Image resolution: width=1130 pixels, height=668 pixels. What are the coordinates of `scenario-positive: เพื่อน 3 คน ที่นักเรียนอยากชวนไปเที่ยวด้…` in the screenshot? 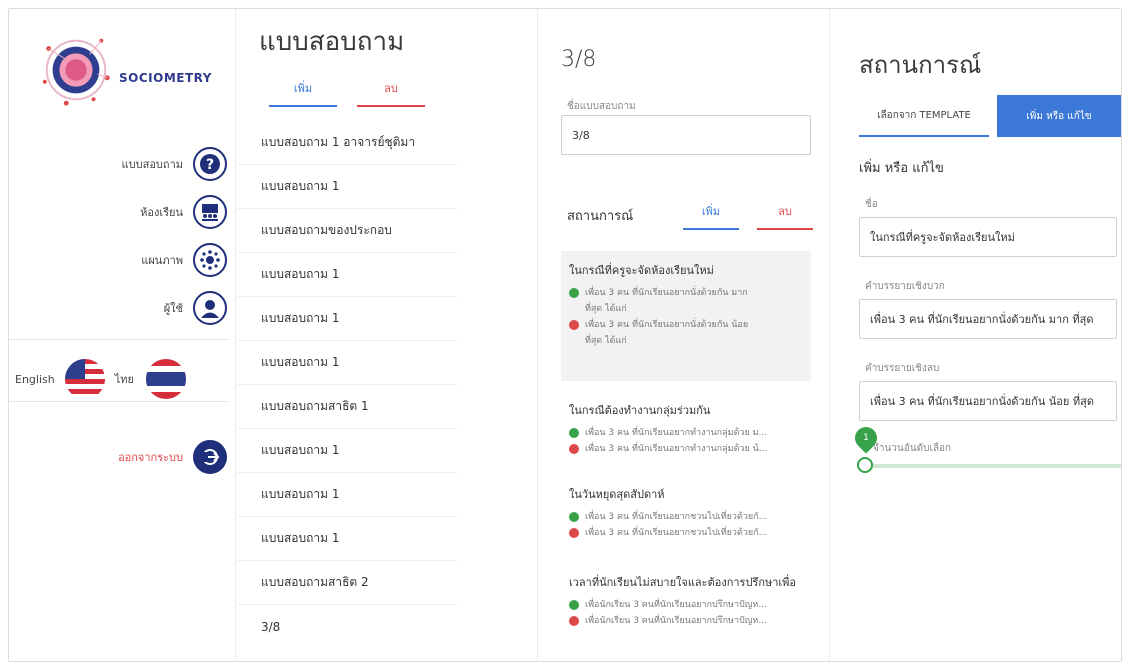 It's located at (676, 517).